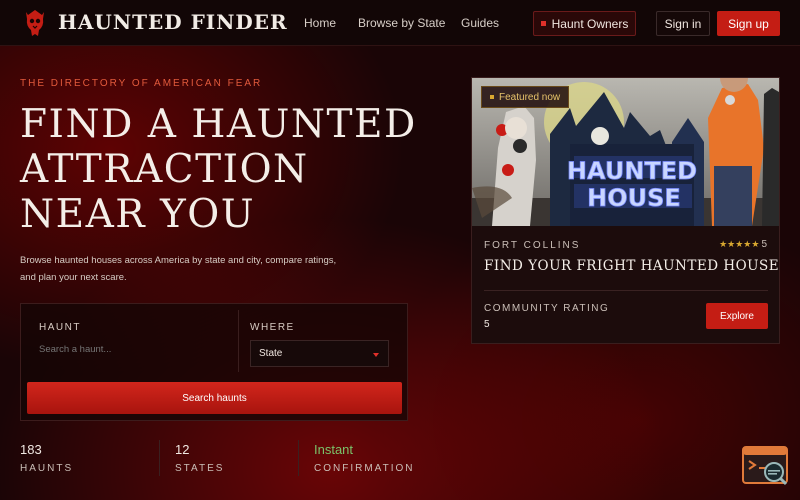 The image size is (800, 500). Describe the element at coordinates (319, 353) in the screenshot. I see `state-select: State` at that location.